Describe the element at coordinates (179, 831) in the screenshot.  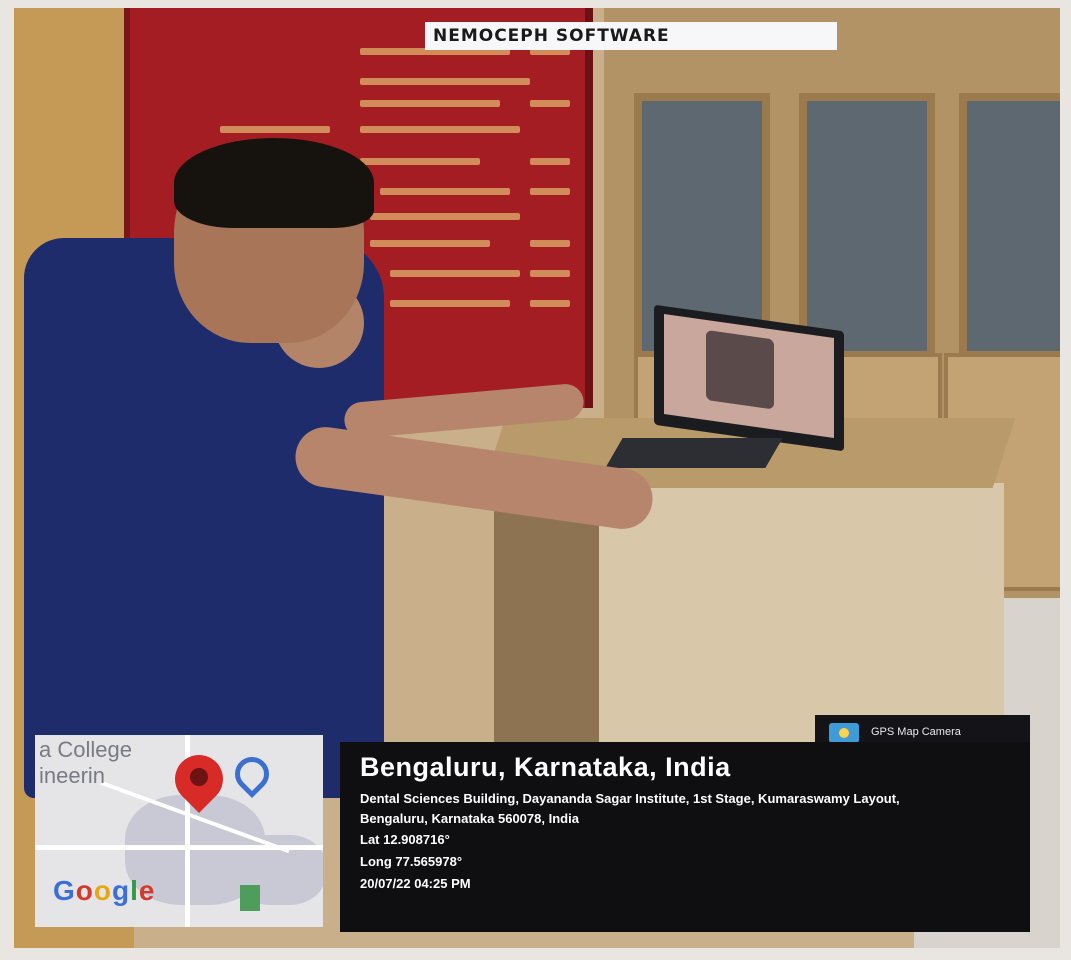
I see `map-thumbnail: a College ineerin Google` at that location.